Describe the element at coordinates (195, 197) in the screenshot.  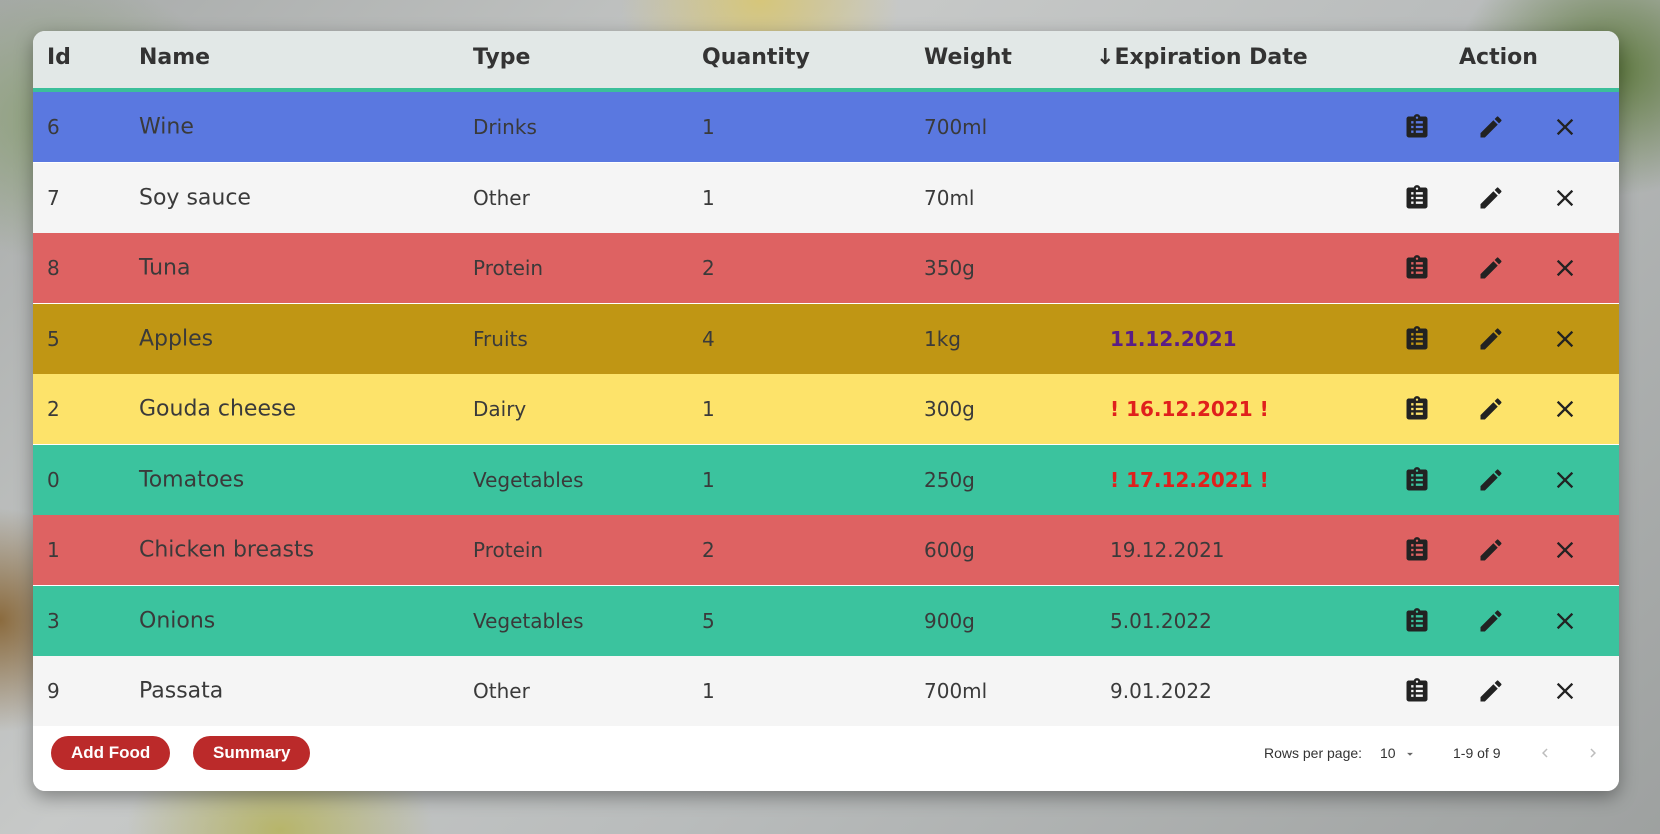
I see `cell-name: Soy sauce` at that location.